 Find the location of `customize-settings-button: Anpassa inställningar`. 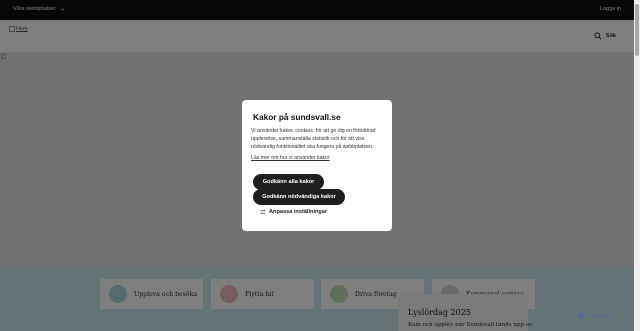

customize-settings-button: Anpassa inställningar is located at coordinates (293, 212).